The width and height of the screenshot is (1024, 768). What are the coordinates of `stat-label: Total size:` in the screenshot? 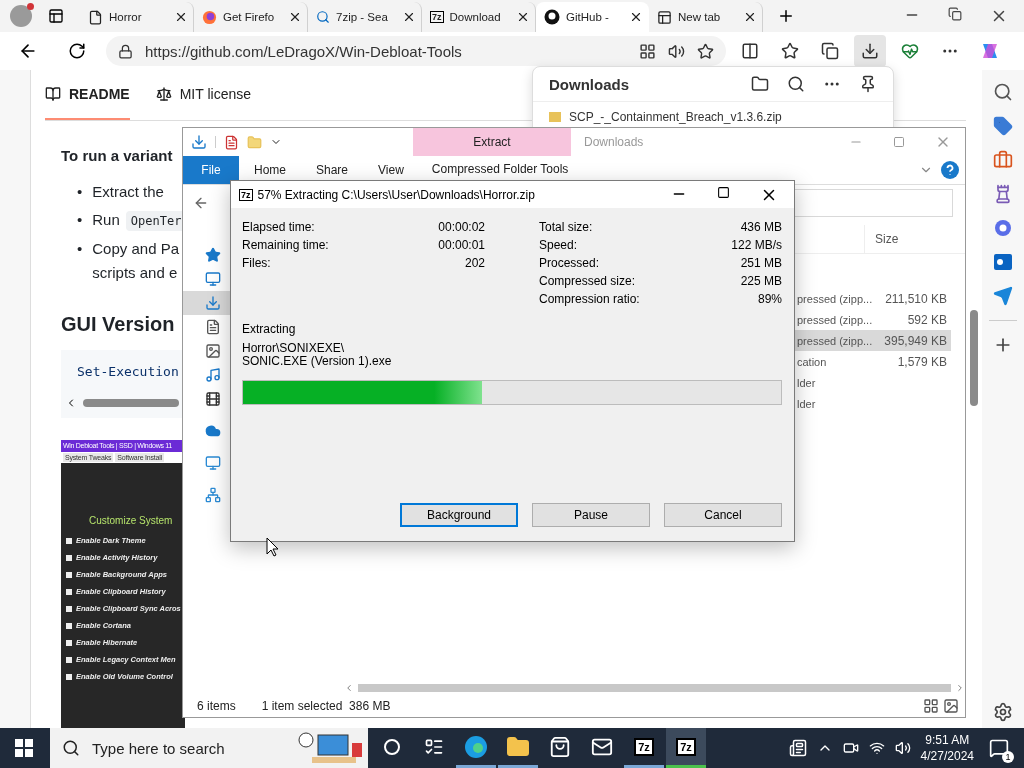 It's located at (566, 227).